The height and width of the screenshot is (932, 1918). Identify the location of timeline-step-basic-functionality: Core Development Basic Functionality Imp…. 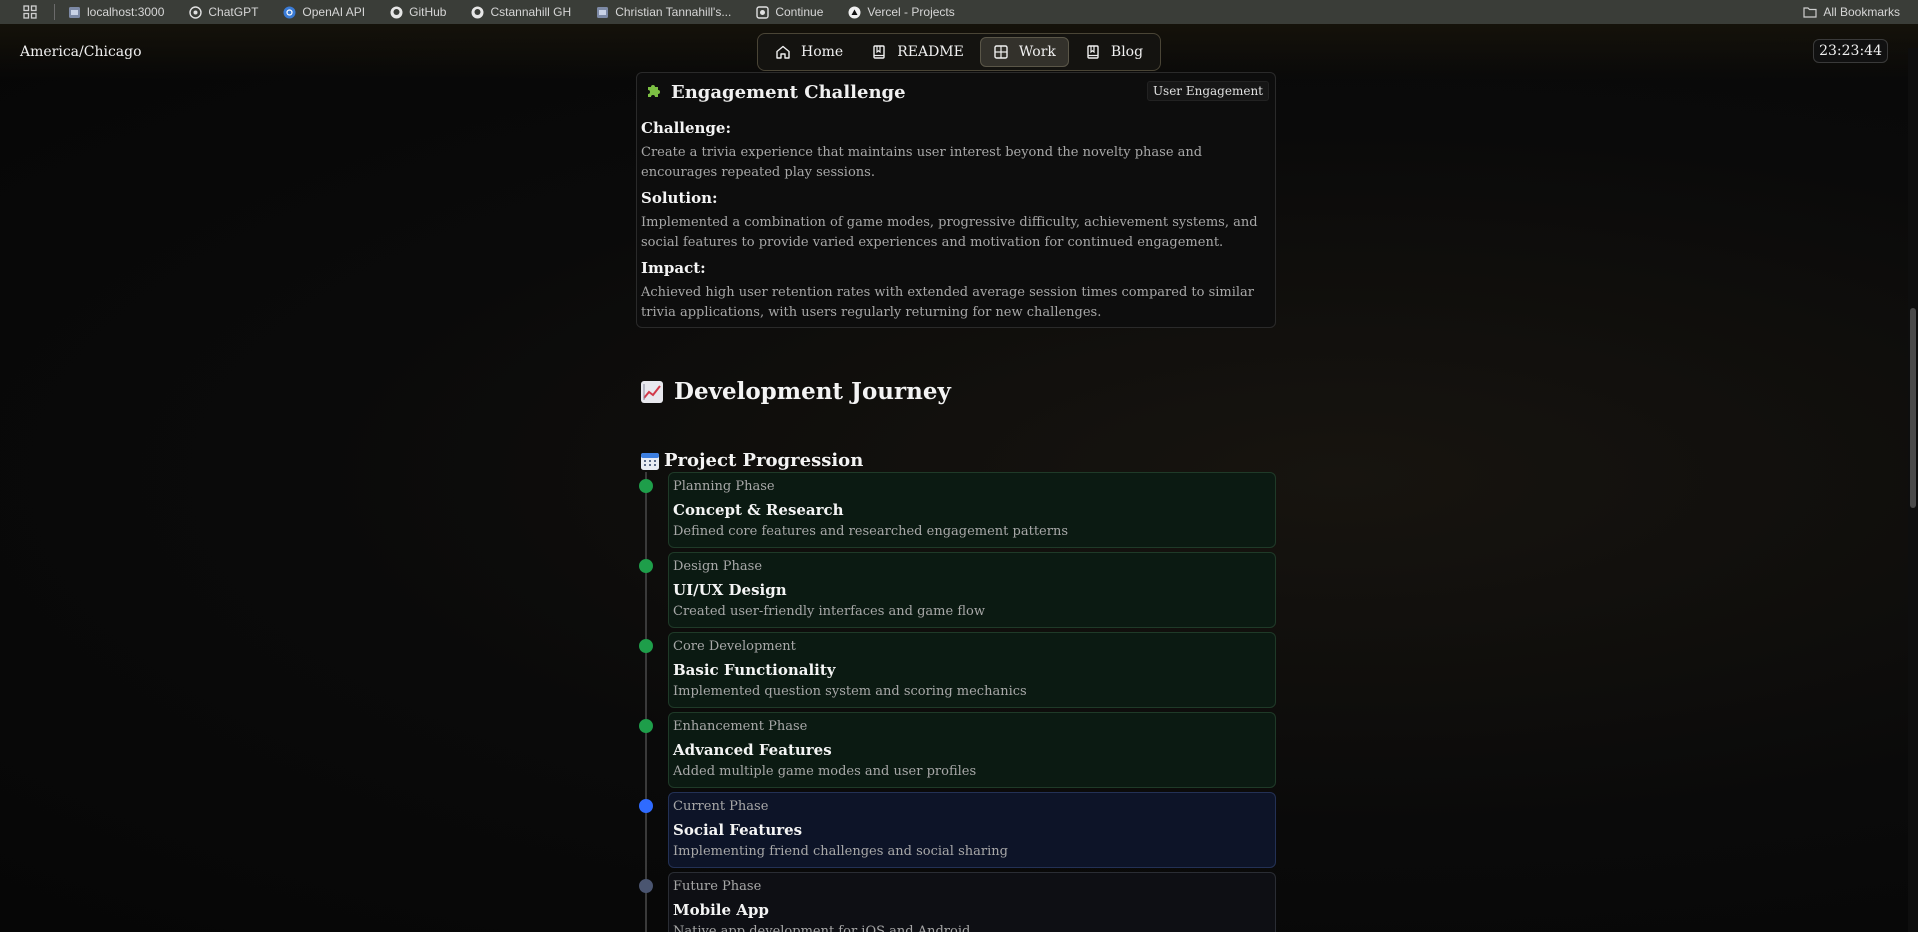
(972, 670).